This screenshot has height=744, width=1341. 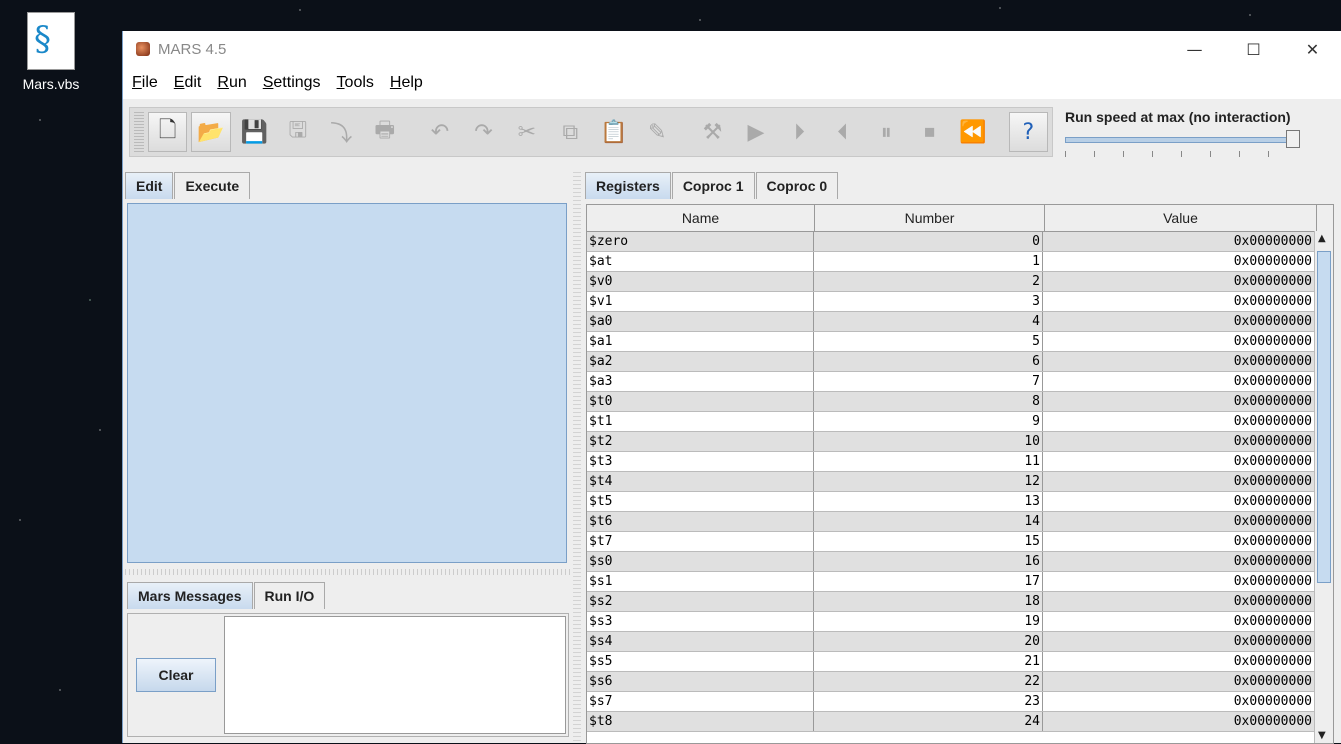 What do you see at coordinates (960, 542) in the screenshot?
I see `table-row: $t7 15 0x00000000` at bounding box center [960, 542].